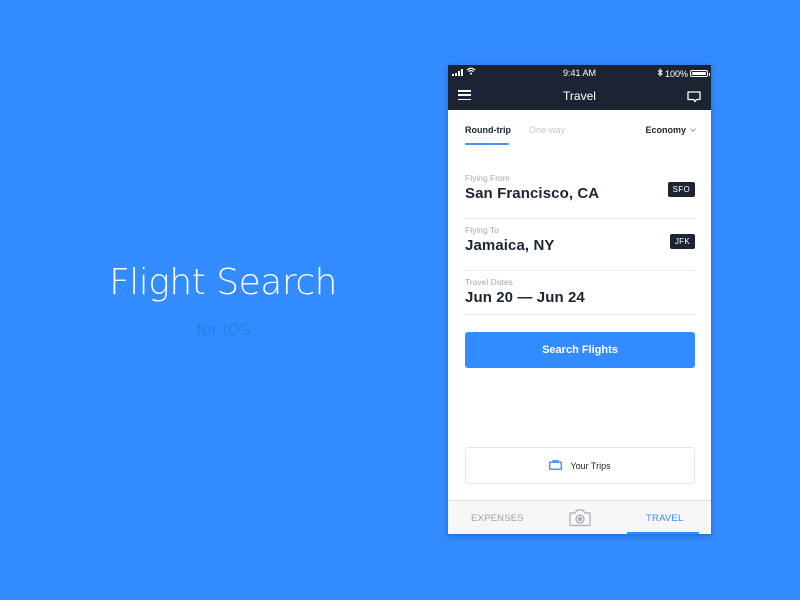  I want to click on travel-dates-label: Travel Dates, so click(489, 282).